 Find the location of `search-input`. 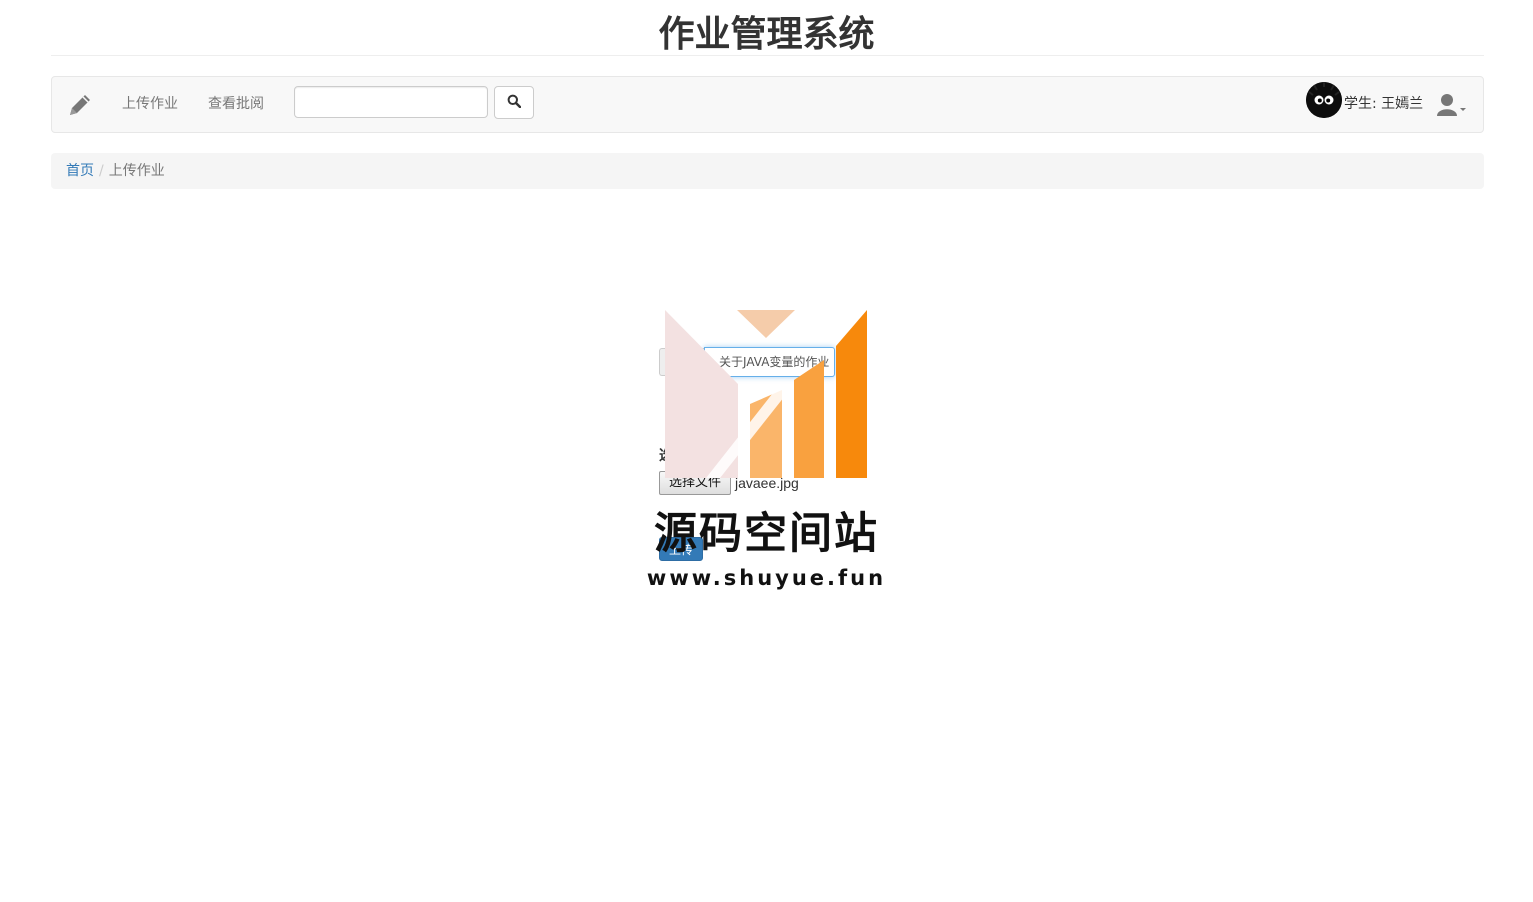

search-input is located at coordinates (391, 102).